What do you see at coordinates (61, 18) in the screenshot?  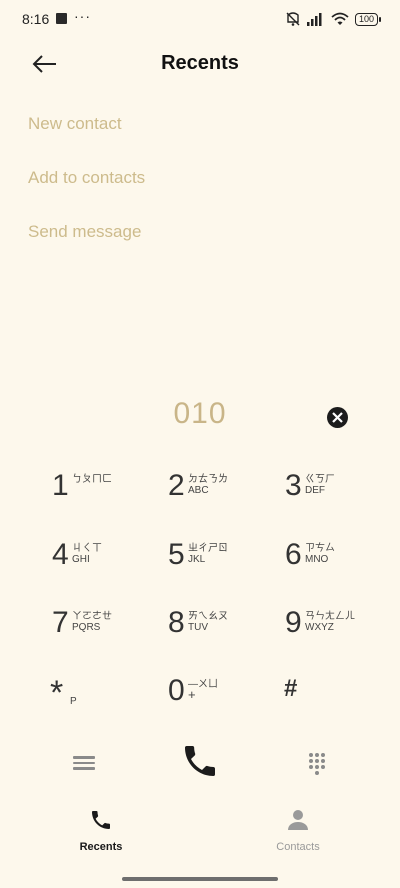 I see `notification-icon` at bounding box center [61, 18].